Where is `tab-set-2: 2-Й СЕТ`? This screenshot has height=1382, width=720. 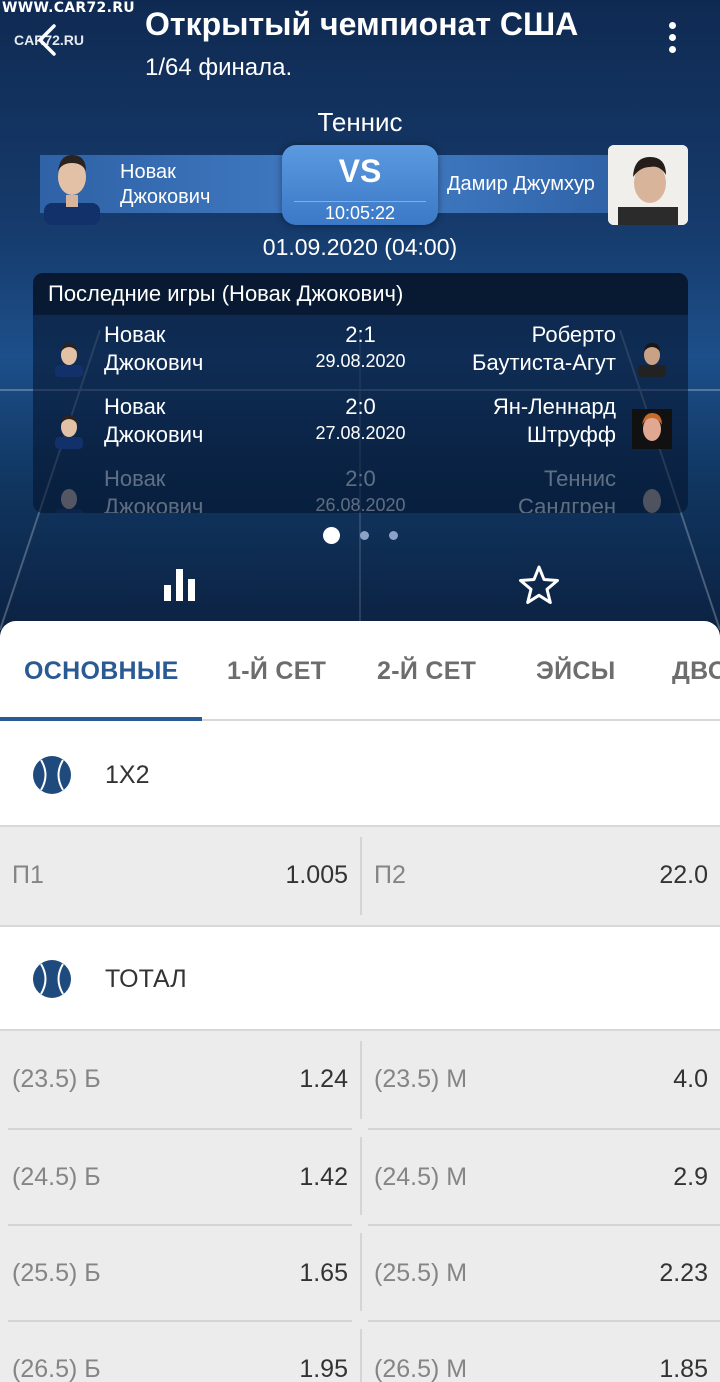
tab-set-2: 2-Й СЕТ is located at coordinates (426, 671).